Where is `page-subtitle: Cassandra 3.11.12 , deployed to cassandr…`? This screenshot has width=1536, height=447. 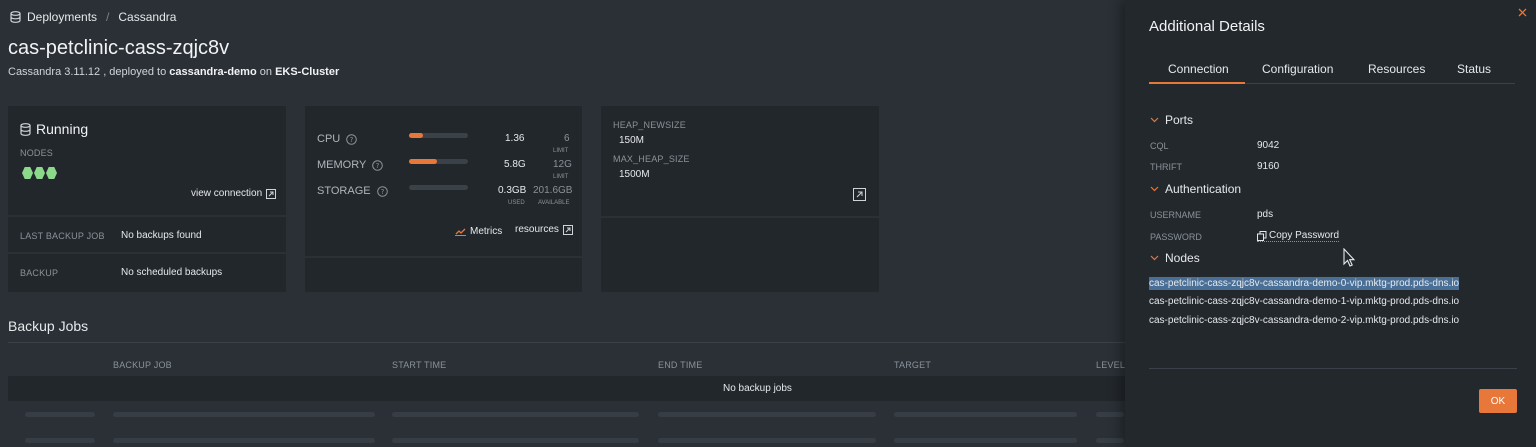
page-subtitle: Cassandra 3.11.12 , deployed to cassandr… is located at coordinates (173, 72).